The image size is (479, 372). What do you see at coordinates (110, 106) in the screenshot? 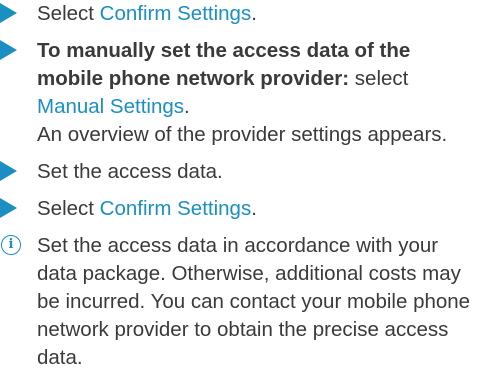
I see `manual-settings-link: Manual Settings` at bounding box center [110, 106].